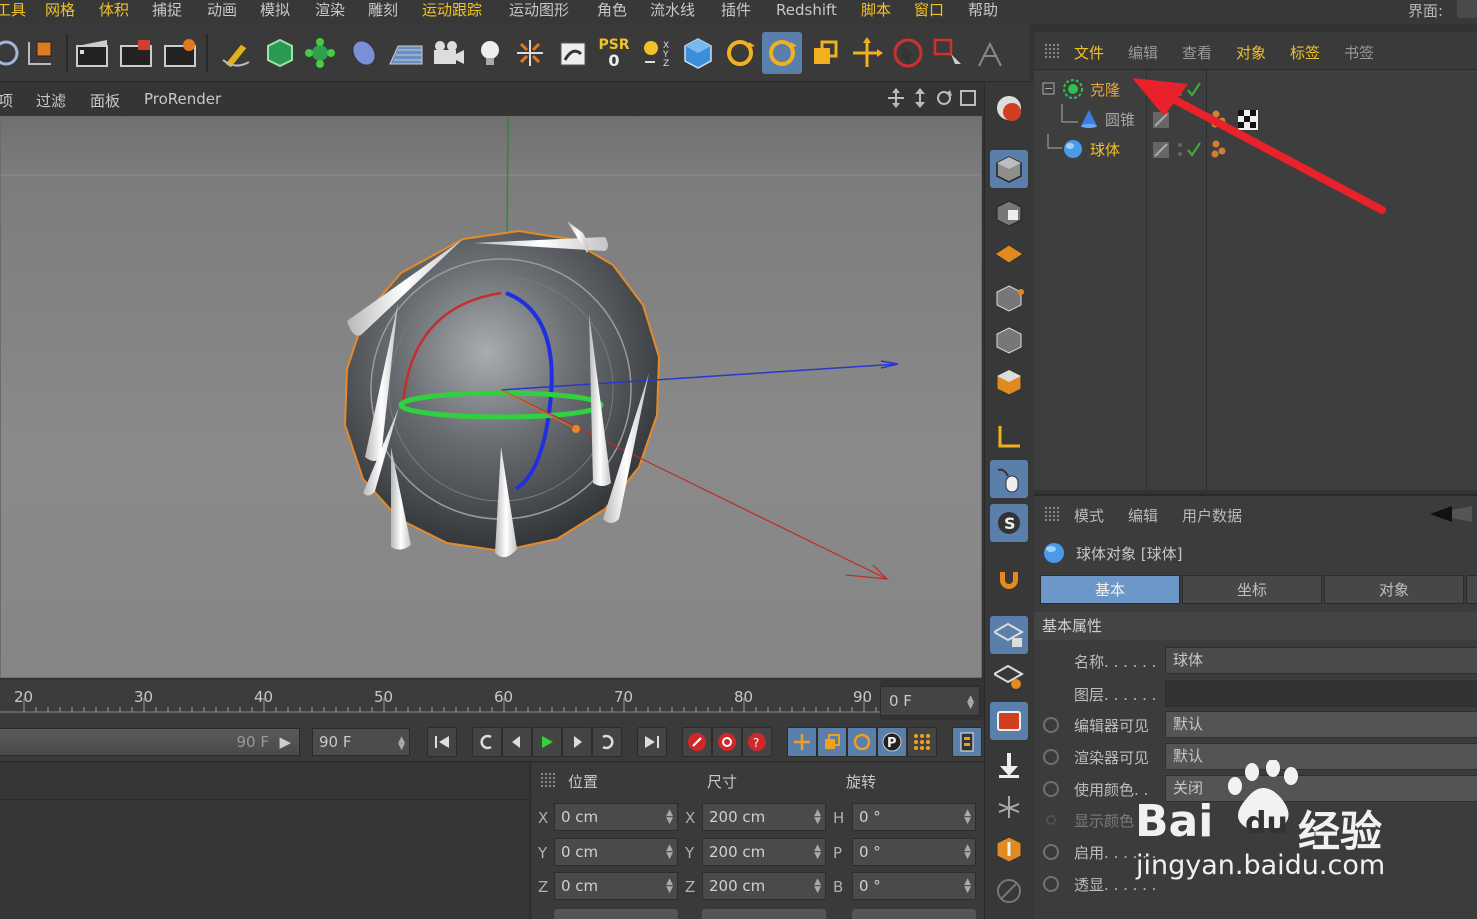 The image size is (1477, 919). What do you see at coordinates (1009, 677) in the screenshot?
I see `workplane-grid-icon` at bounding box center [1009, 677].